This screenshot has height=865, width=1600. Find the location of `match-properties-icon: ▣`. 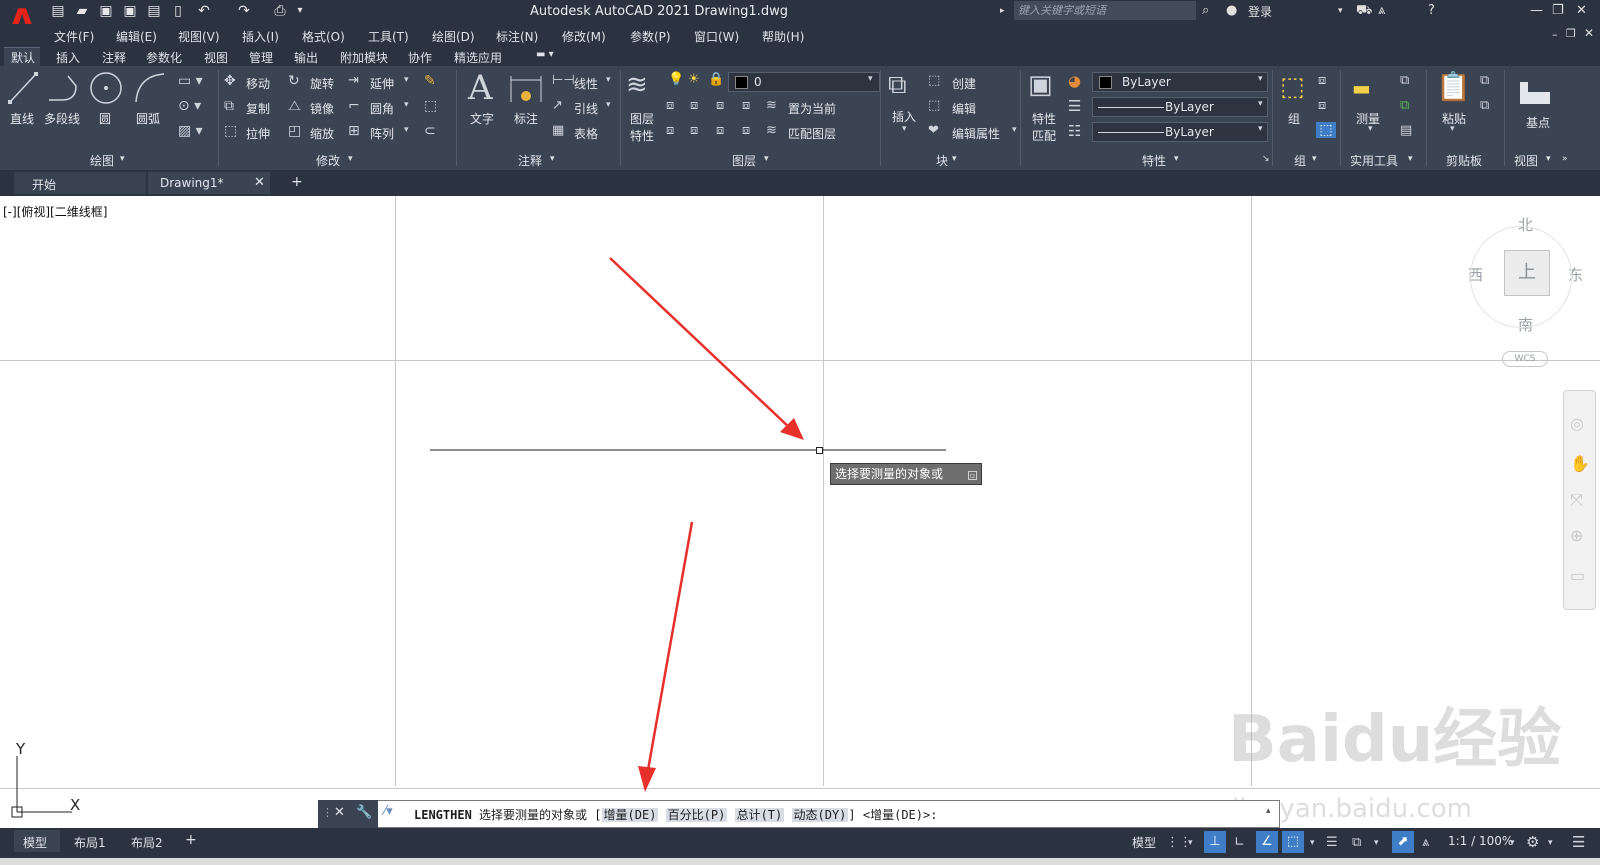

match-properties-icon: ▣ is located at coordinates (1040, 85).